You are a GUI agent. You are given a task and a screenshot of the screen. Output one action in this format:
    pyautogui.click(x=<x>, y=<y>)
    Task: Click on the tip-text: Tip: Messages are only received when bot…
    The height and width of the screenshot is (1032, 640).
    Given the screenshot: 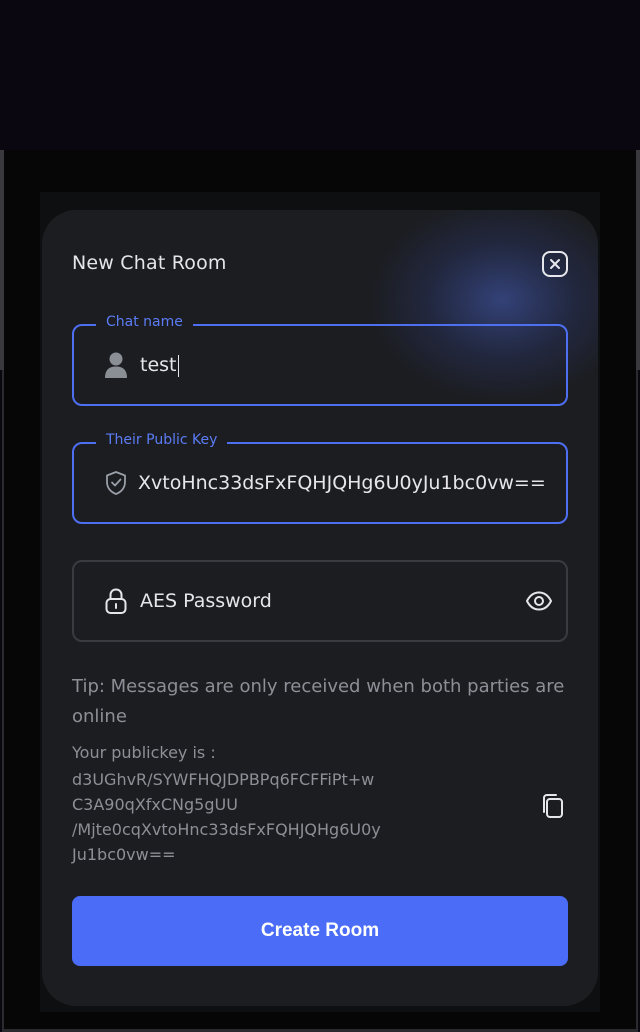 What is the action you would take?
    pyautogui.click(x=318, y=701)
    